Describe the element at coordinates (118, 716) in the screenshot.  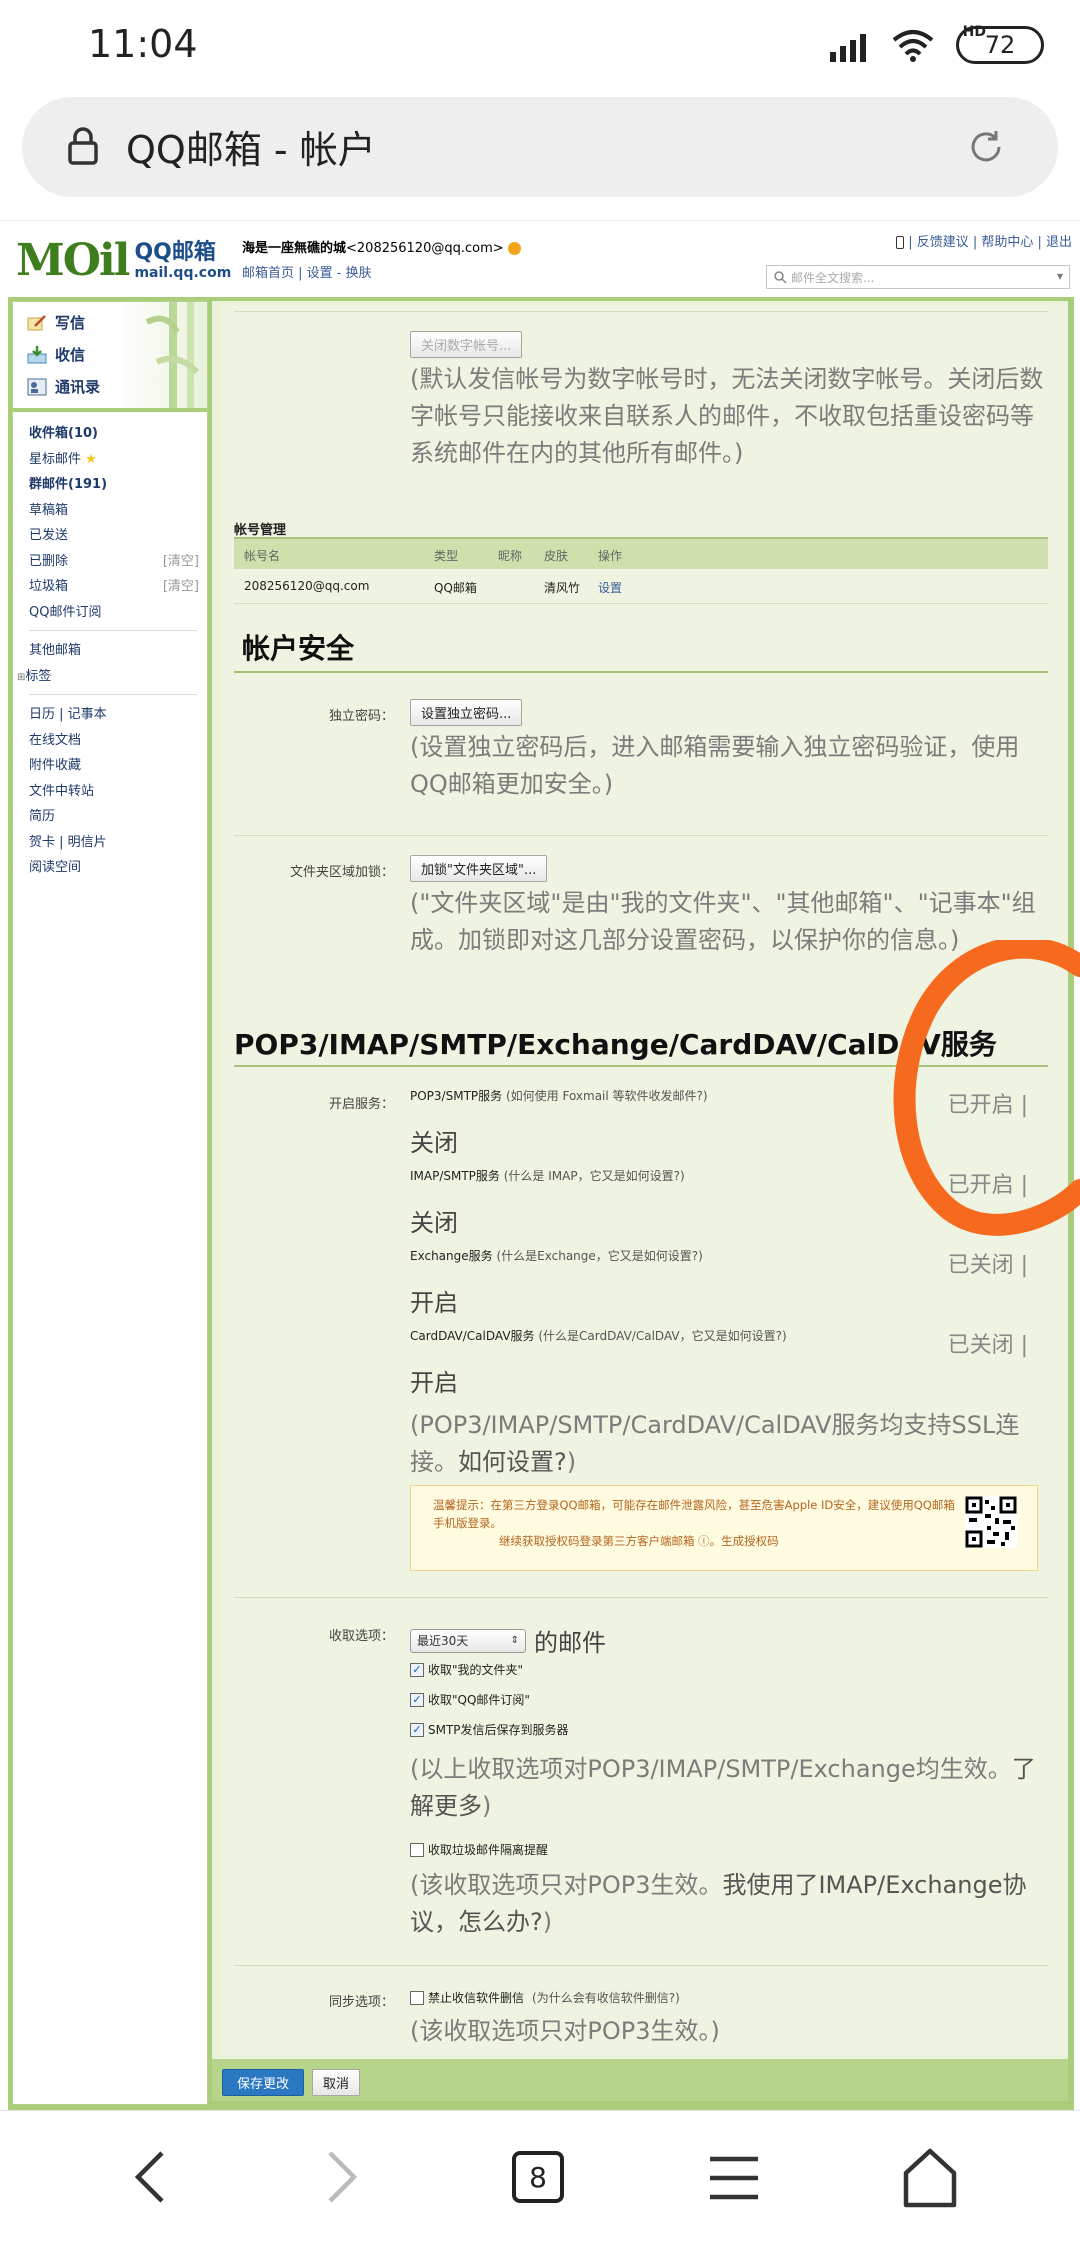
I see `tool-calendar: 日历 | 记事本` at that location.